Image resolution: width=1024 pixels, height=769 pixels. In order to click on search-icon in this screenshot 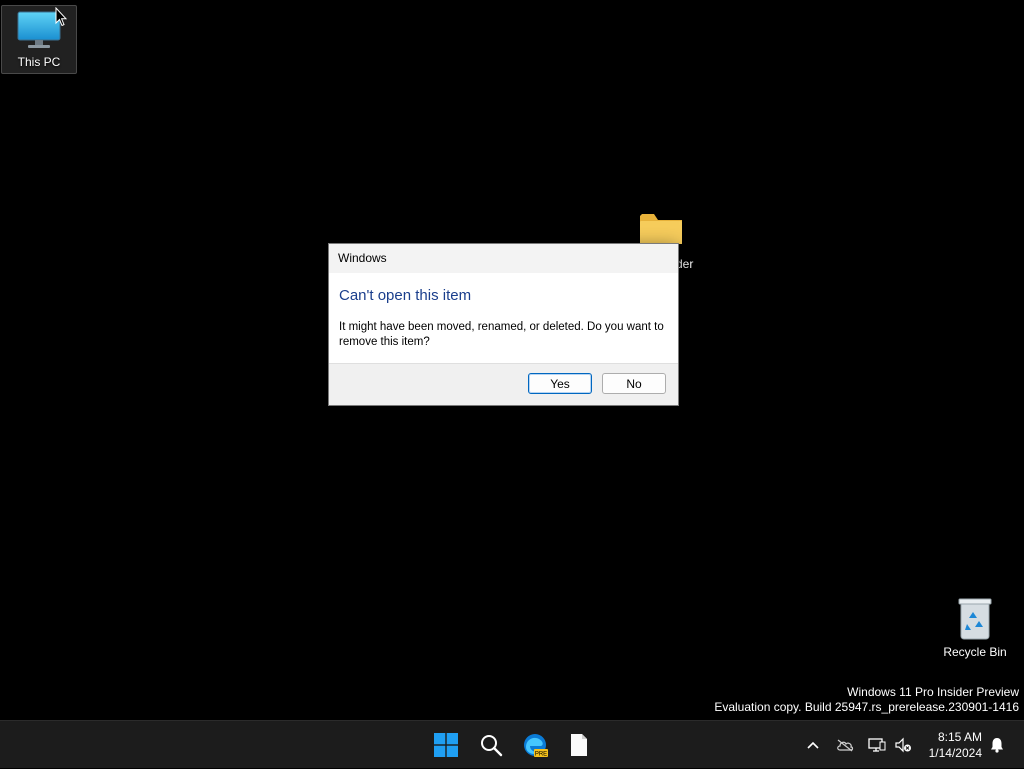, I will do `click(492, 746)`.